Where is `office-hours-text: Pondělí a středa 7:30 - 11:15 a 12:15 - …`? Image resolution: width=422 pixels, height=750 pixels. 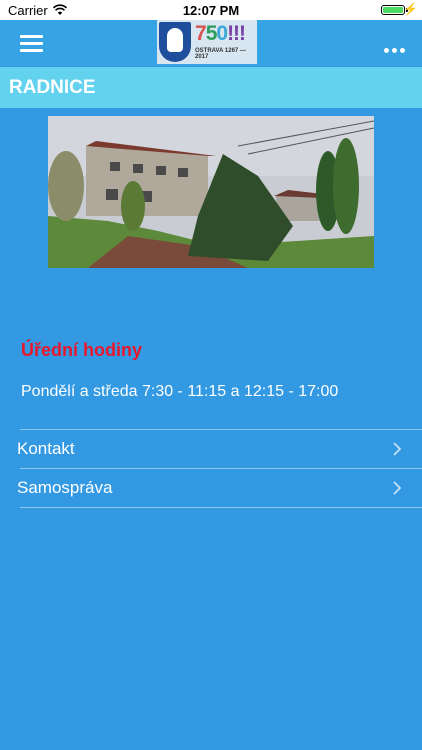 office-hours-text: Pondělí a středa 7:30 - 11:15 a 12:15 - … is located at coordinates (180, 391).